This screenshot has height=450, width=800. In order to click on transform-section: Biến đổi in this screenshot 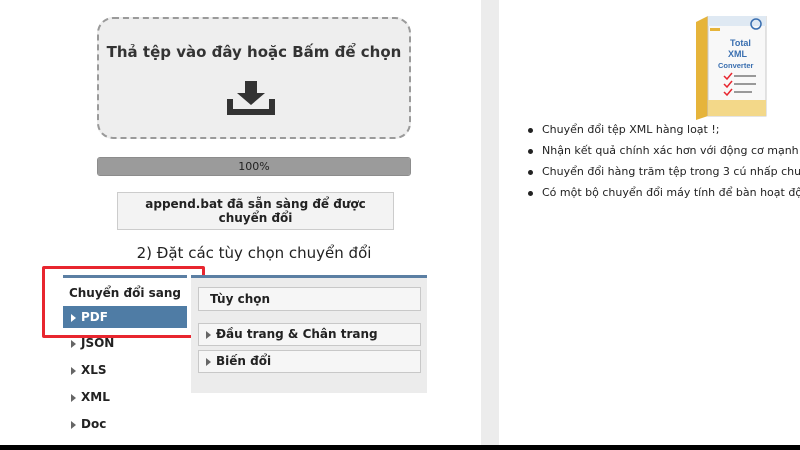, I will do `click(309, 361)`.